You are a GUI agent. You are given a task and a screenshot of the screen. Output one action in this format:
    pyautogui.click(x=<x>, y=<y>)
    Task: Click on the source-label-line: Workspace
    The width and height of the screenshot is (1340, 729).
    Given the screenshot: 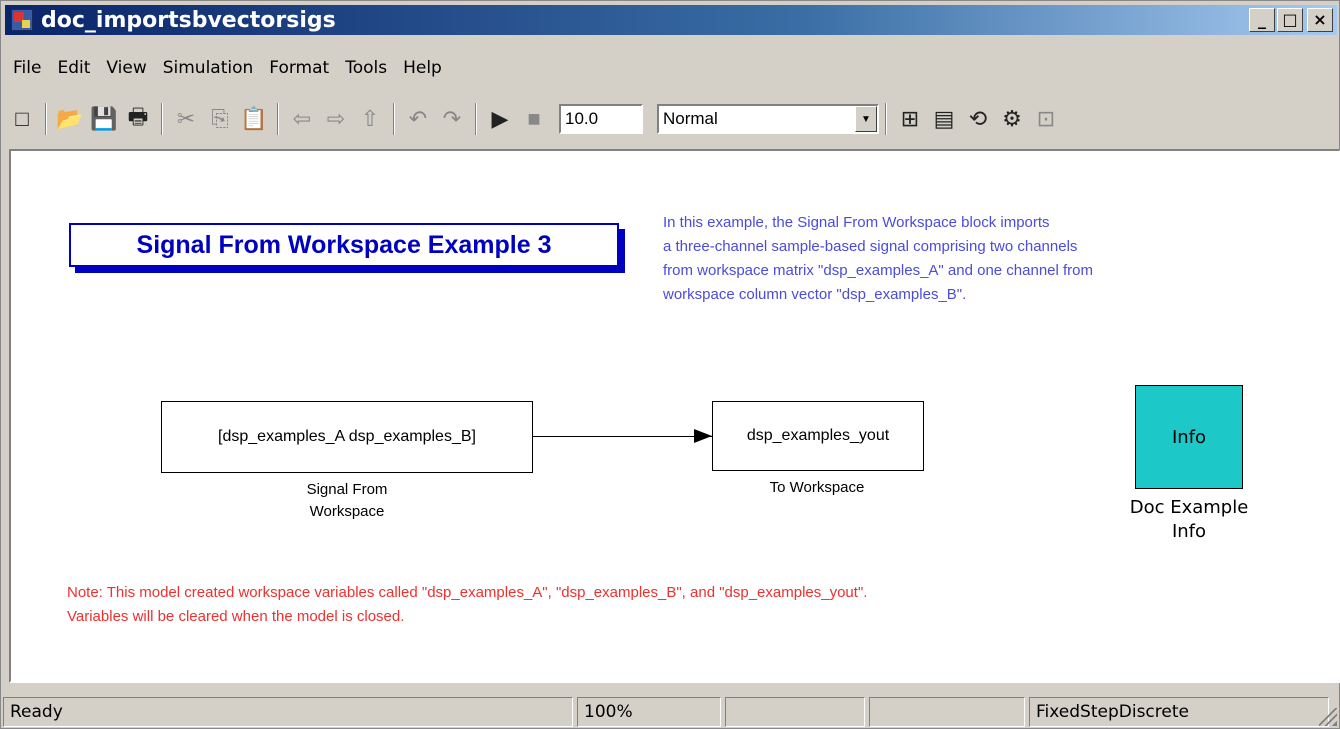 What is the action you would take?
    pyautogui.click(x=347, y=511)
    